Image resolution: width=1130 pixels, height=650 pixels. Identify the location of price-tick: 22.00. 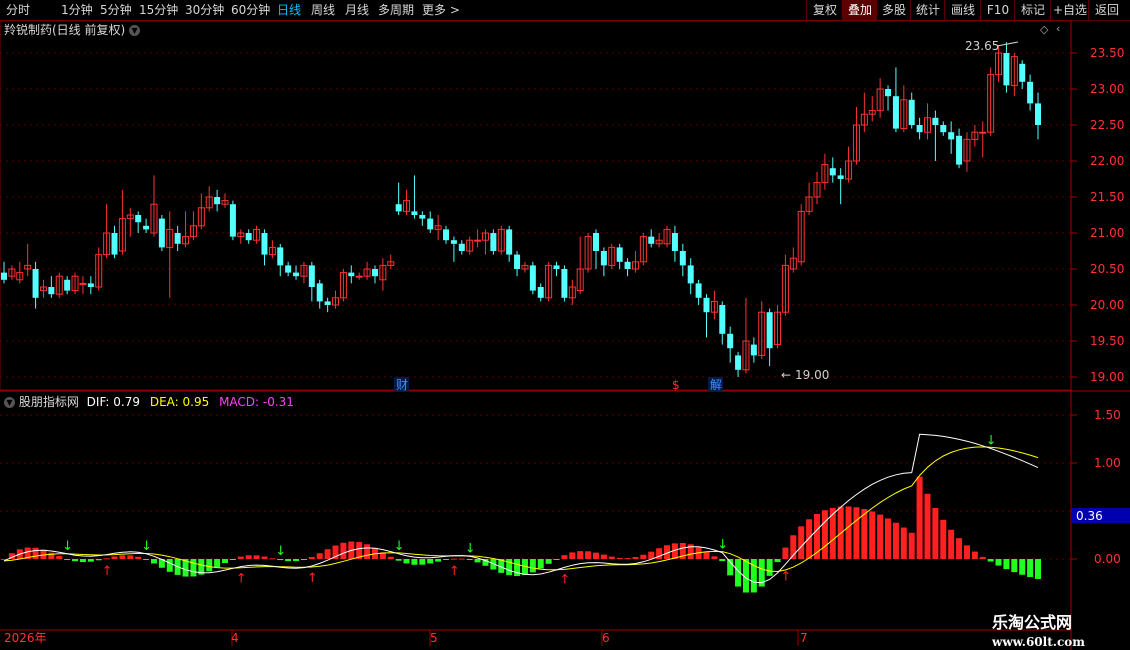
(1107, 161).